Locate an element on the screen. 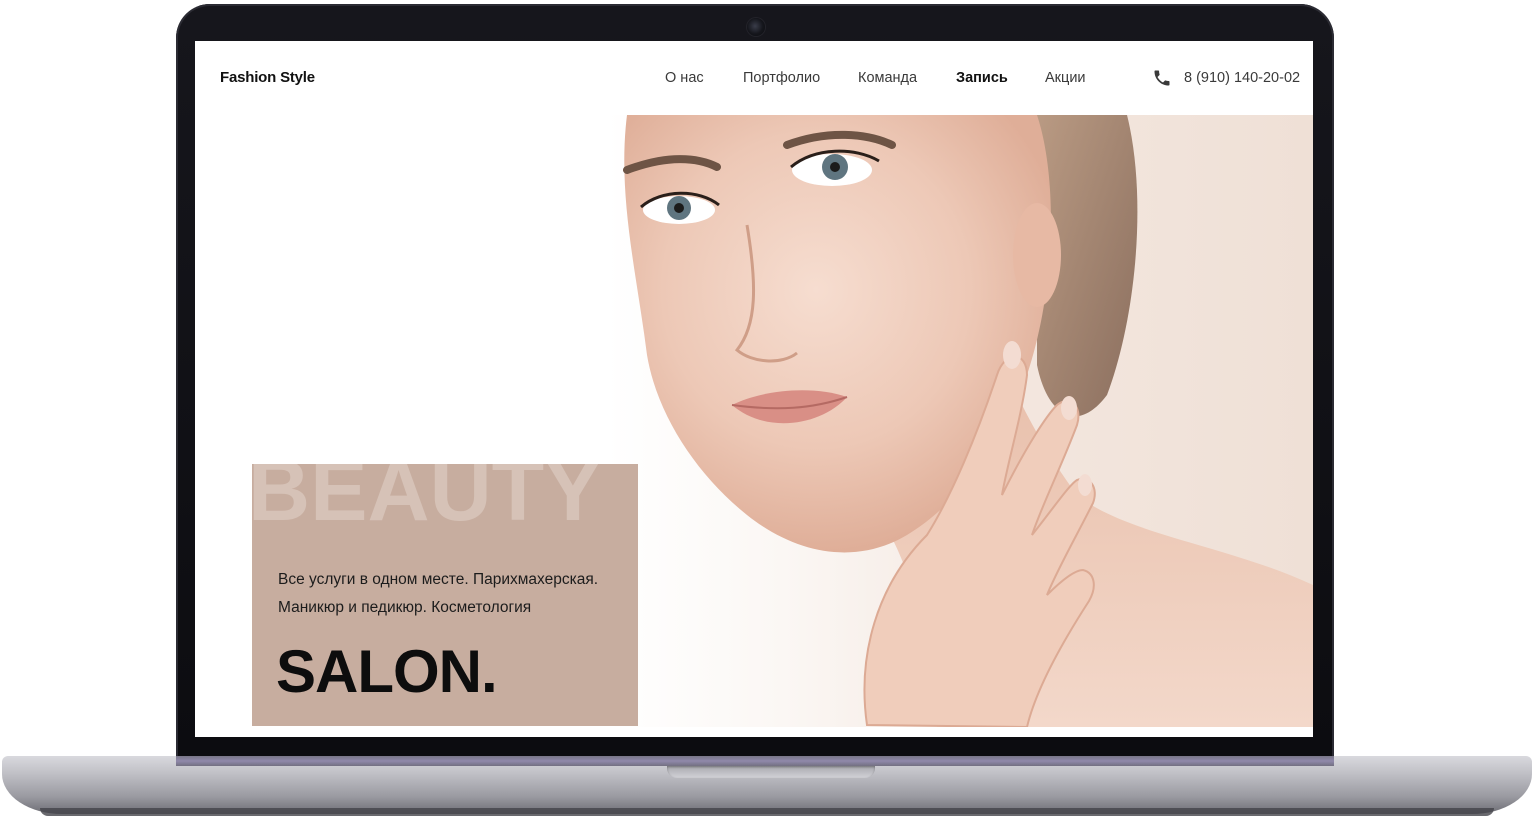 This screenshot has width=1534, height=818. laptop-notch is located at coordinates (771, 772).